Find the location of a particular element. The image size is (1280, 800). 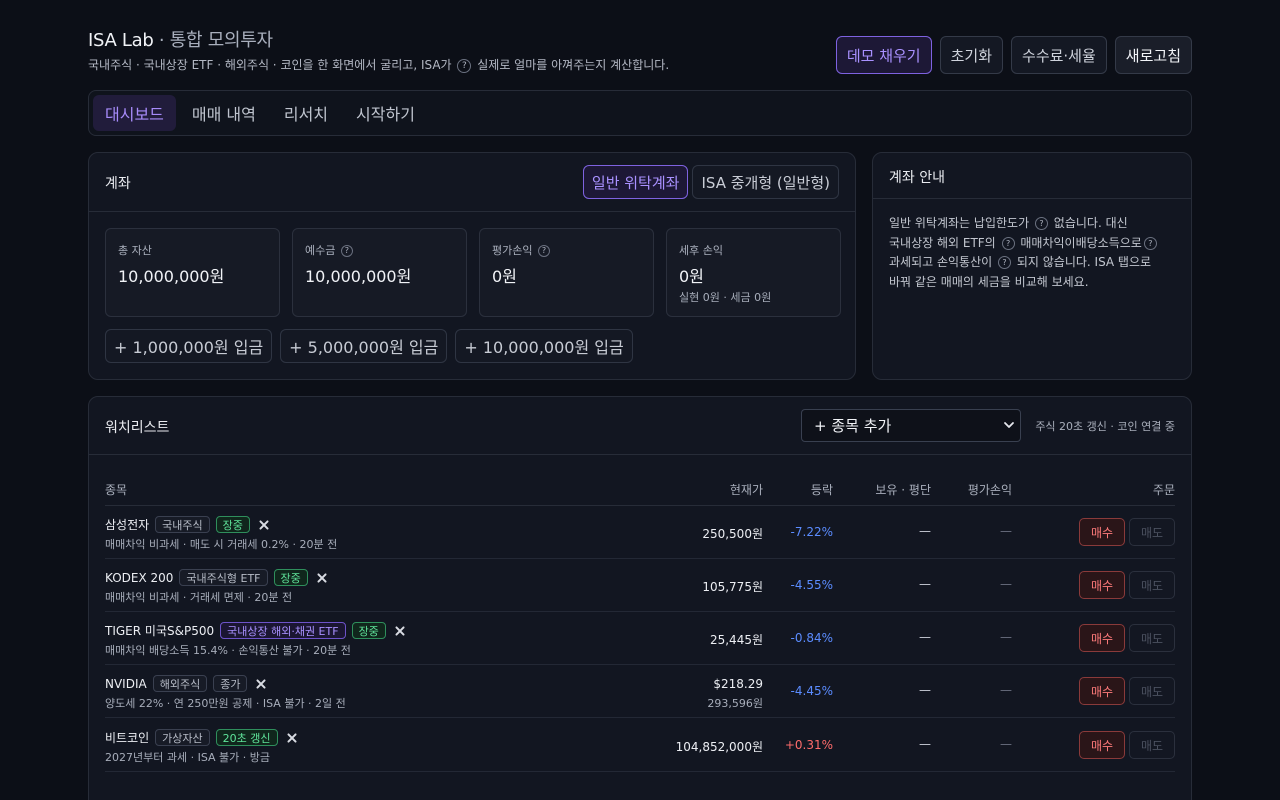

card-cash: 예수금 ? 10,000,000원 is located at coordinates (379, 272).